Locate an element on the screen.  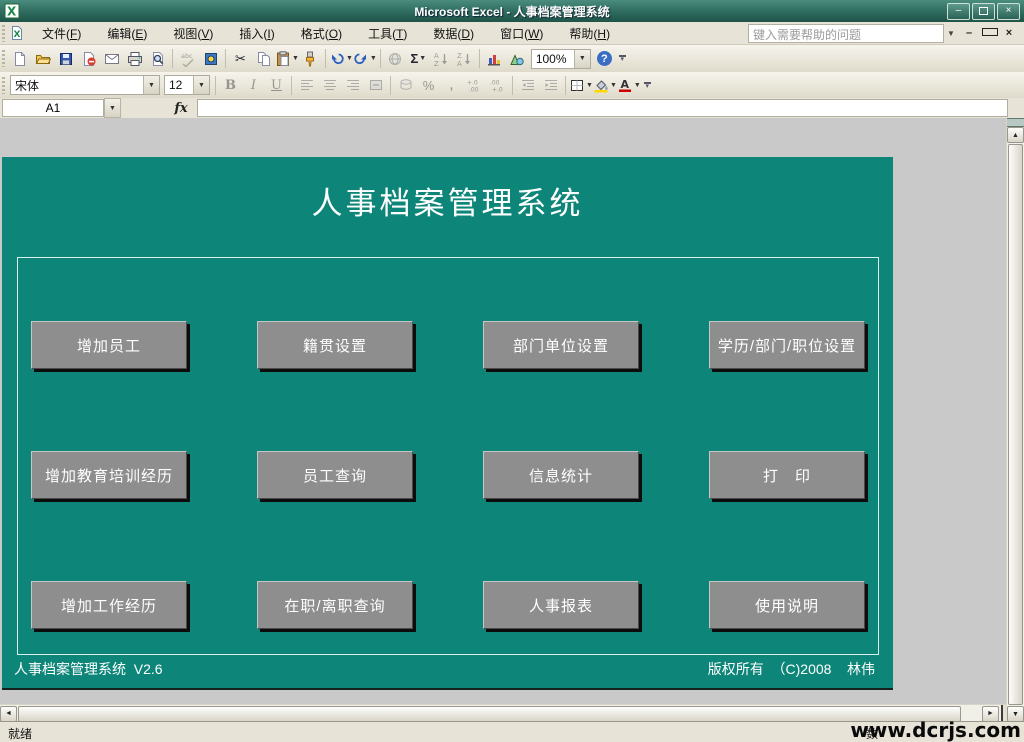
autosum-dropdown-icon: ▼ is located at coordinates (422, 58).